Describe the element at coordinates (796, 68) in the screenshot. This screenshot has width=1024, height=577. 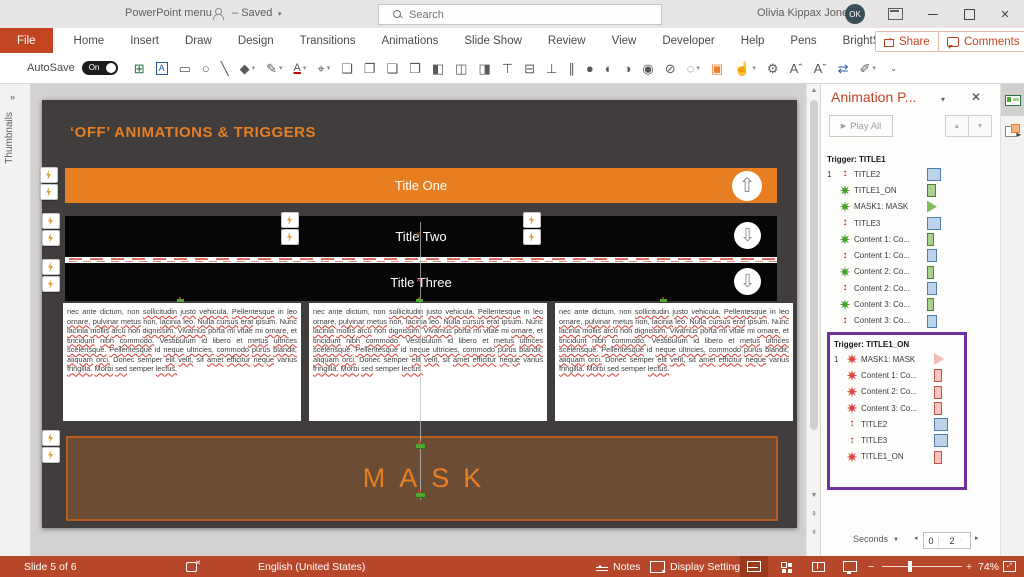
I see `grow-font-icon: Aˆ` at that location.